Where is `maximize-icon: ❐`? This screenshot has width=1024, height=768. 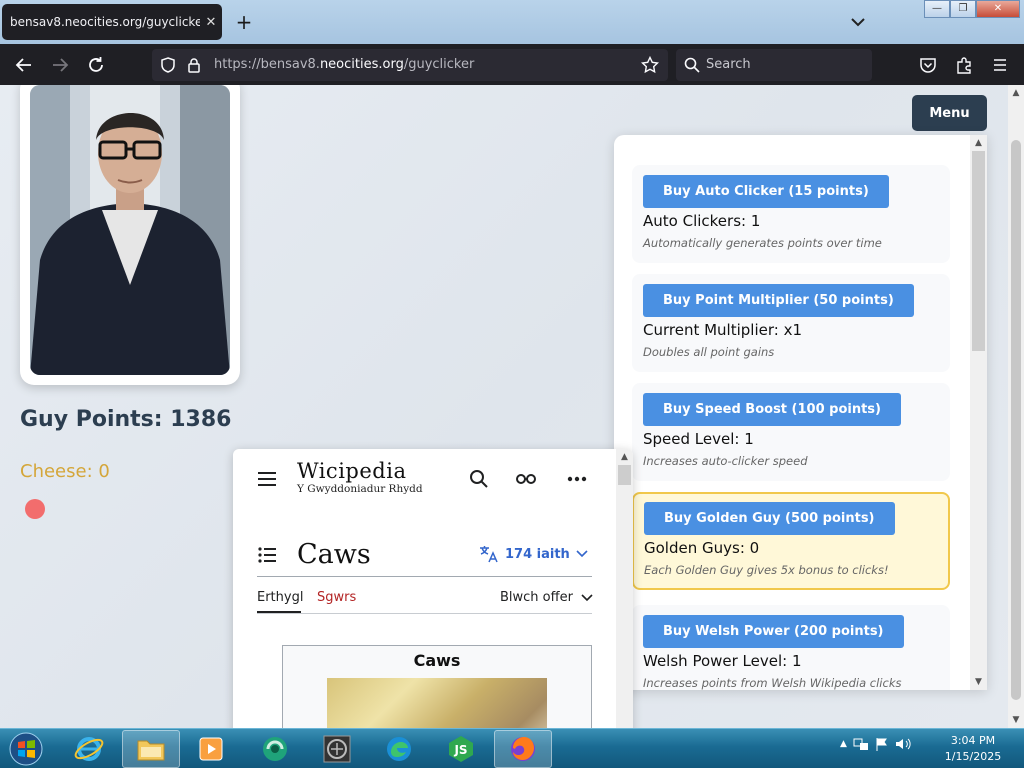 maximize-icon: ❐ is located at coordinates (963, 9).